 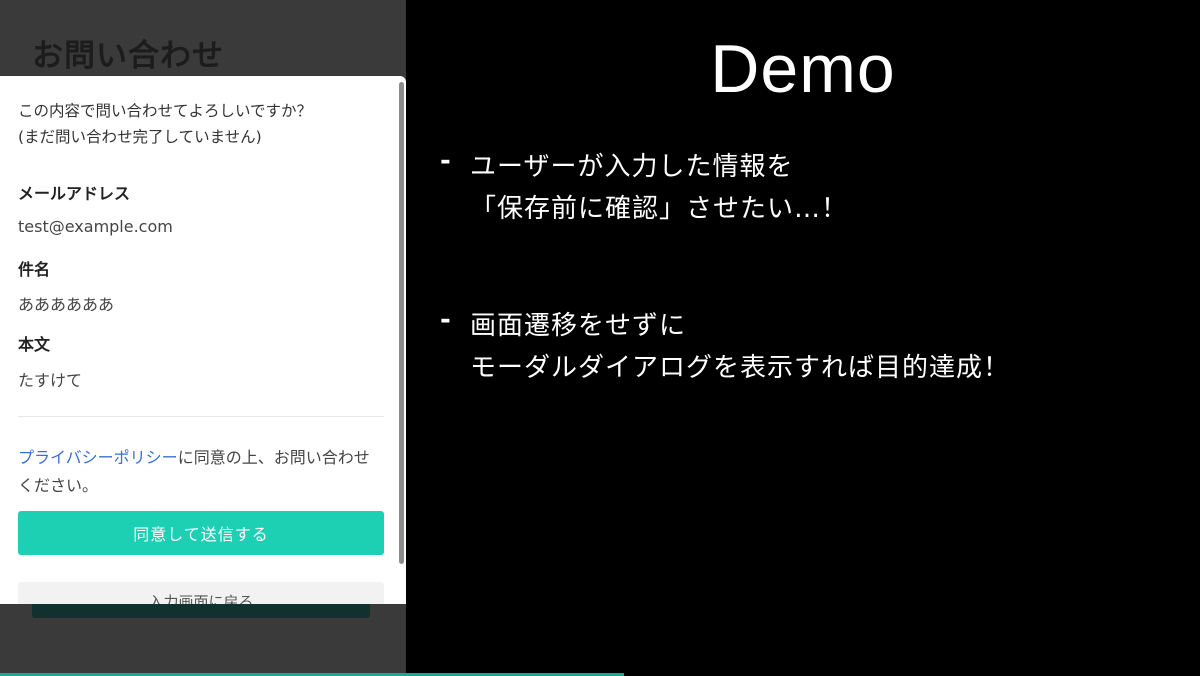 What do you see at coordinates (98, 457) in the screenshot?
I see `privacy-policy-link: プライバシーポリシー` at bounding box center [98, 457].